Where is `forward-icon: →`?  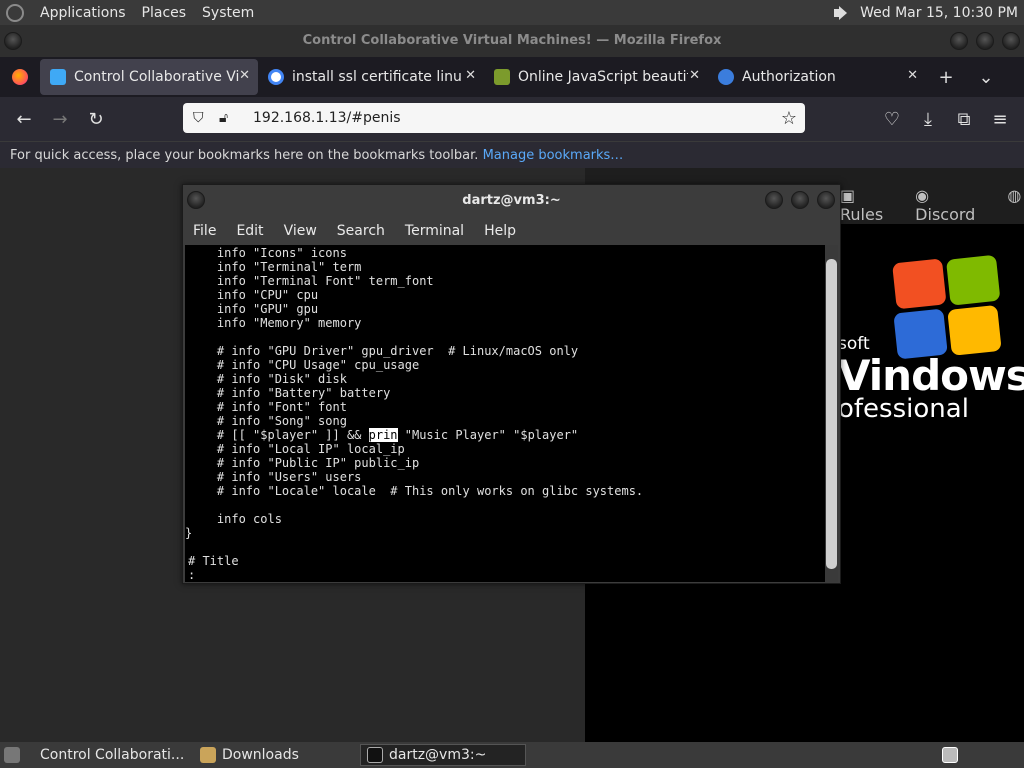
forward-icon: → is located at coordinates (60, 119).